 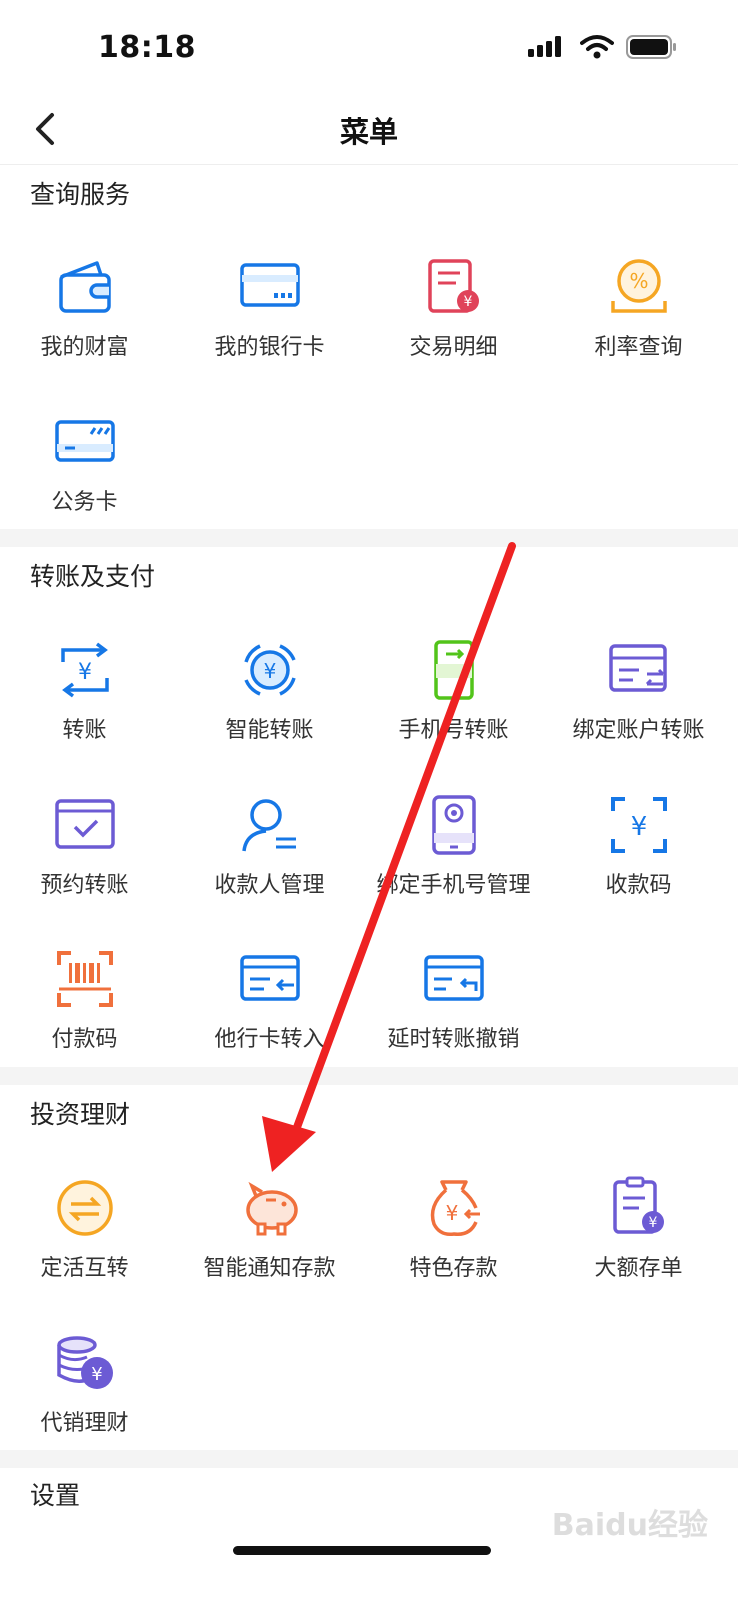 I want to click on menu-item-label: 绑定手机号管理, so click(x=453, y=885).